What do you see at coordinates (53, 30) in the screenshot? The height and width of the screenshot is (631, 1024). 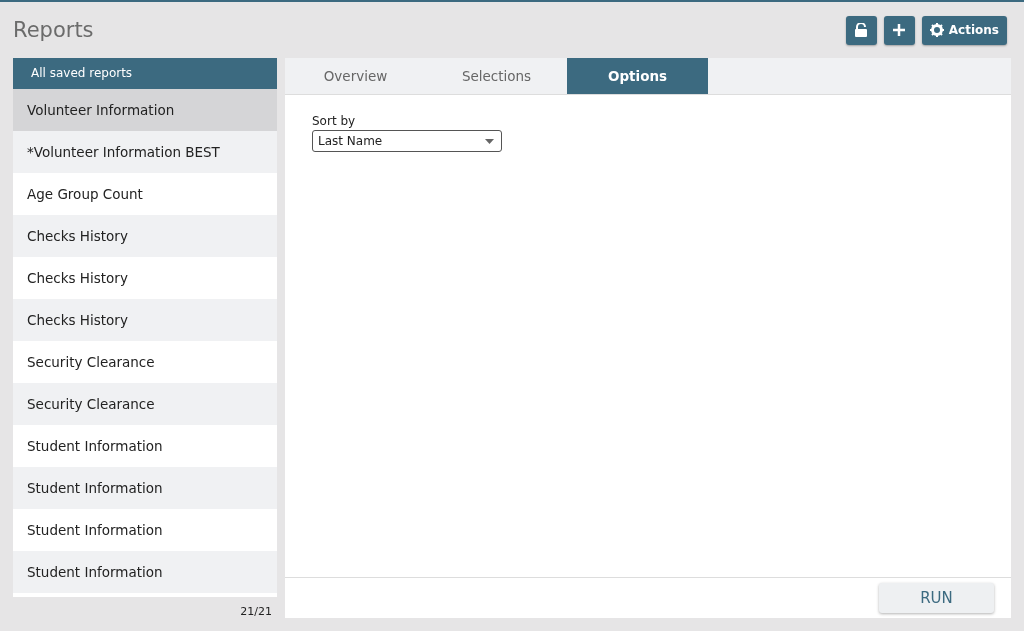 I see `page-title: Reports` at bounding box center [53, 30].